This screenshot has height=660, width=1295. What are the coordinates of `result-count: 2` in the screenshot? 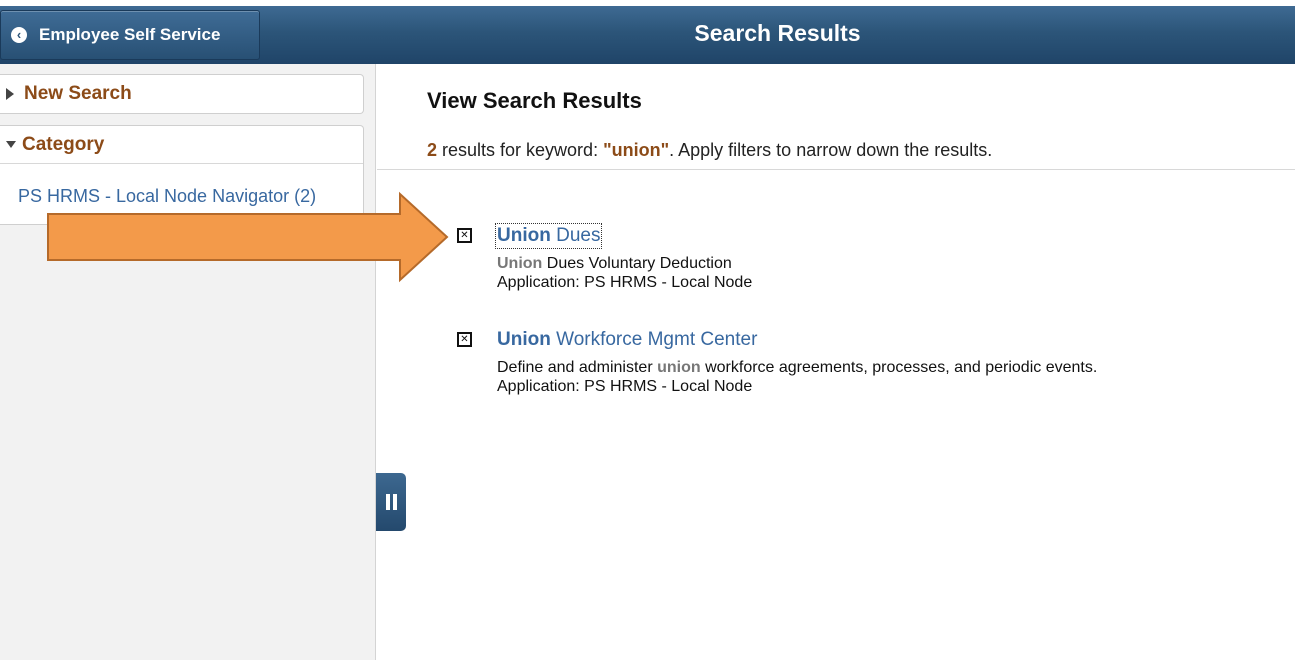 It's located at (432, 150).